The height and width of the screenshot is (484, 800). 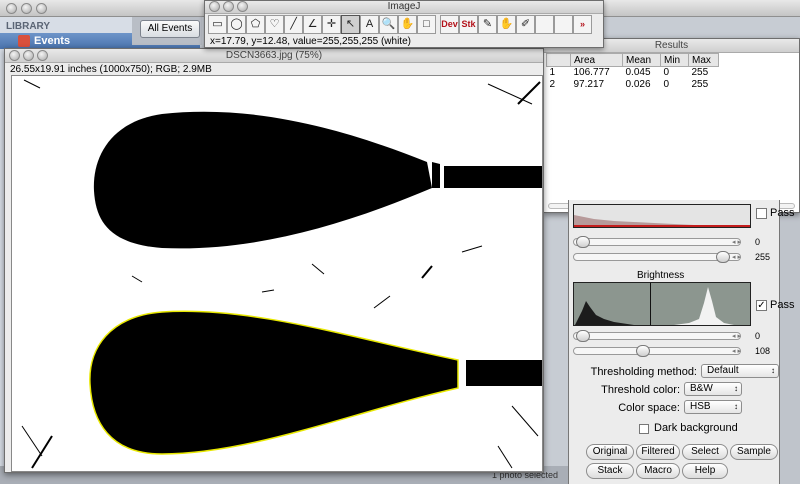 What do you see at coordinates (662, 216) in the screenshot?
I see `top-histogram` at bounding box center [662, 216].